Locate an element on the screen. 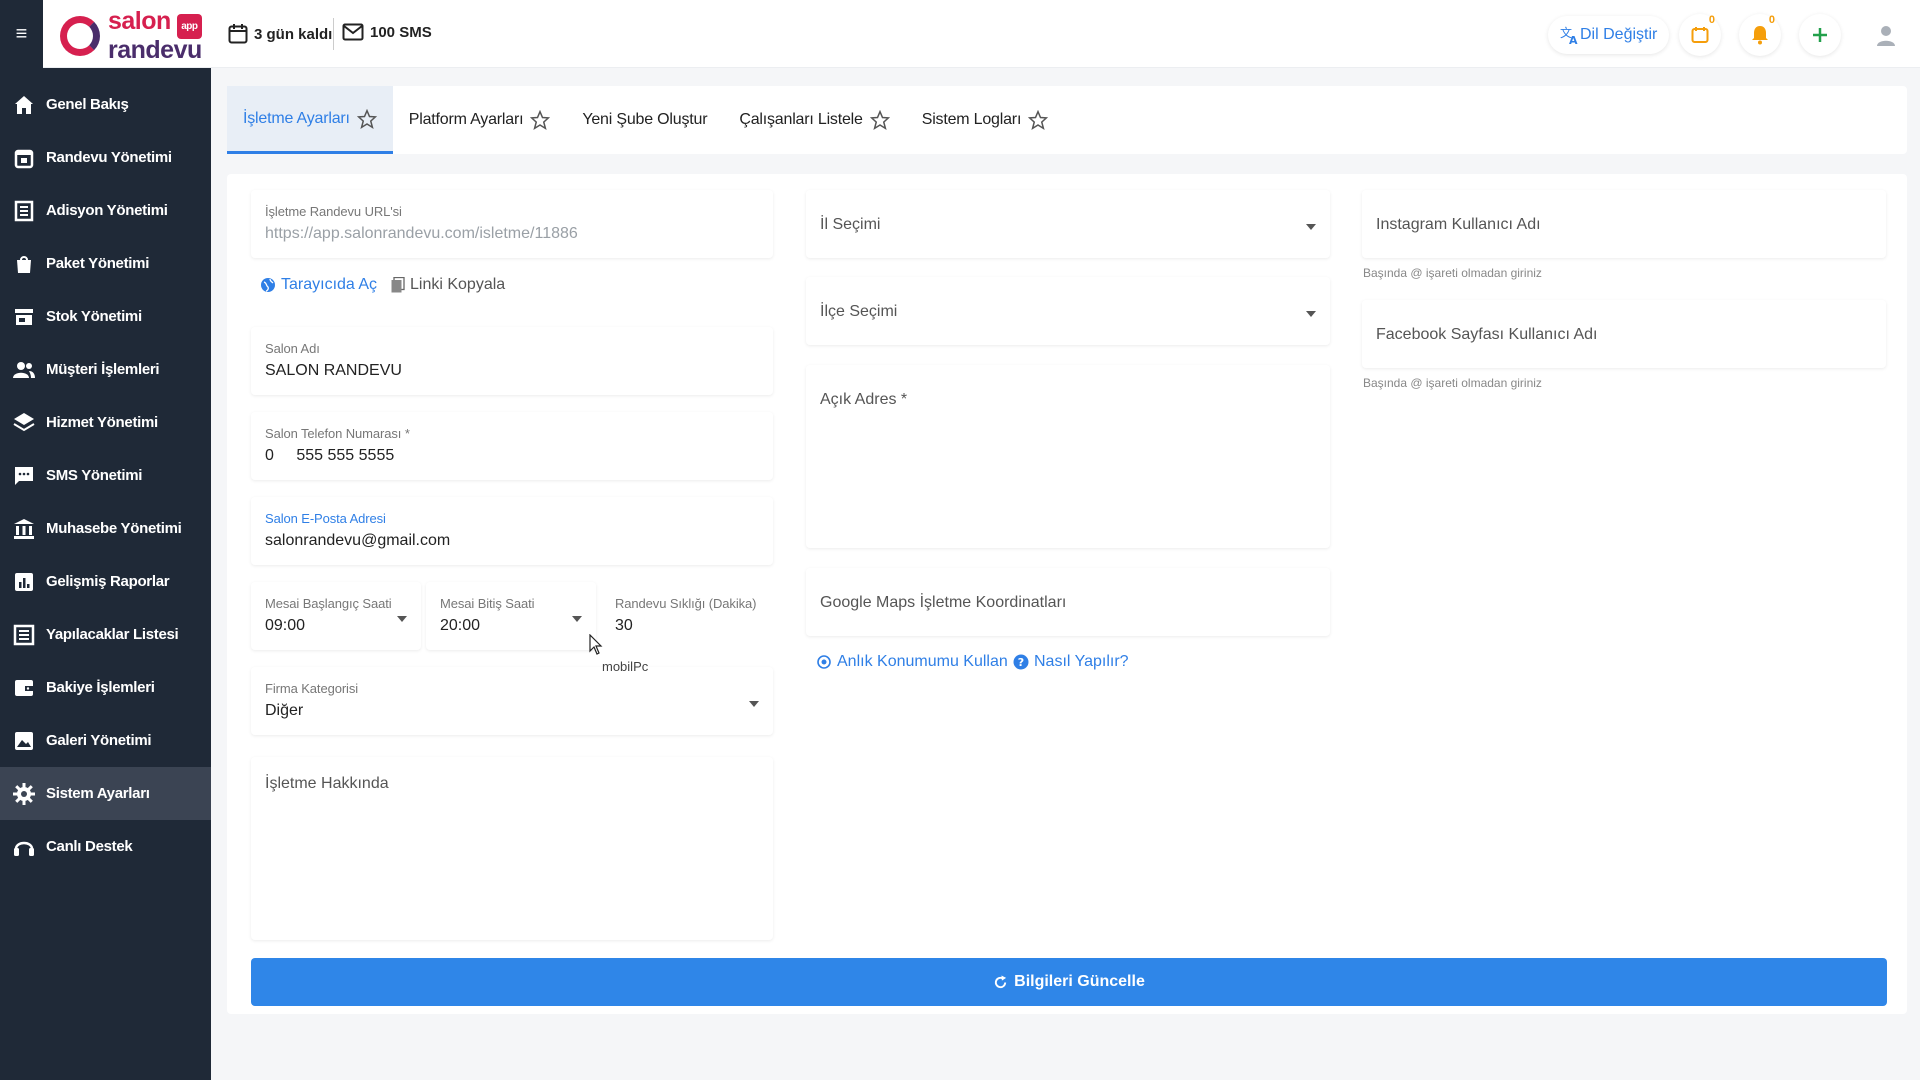 The height and width of the screenshot is (1080, 1920). salon-name-field: Salon Adı SALON RANDEVU is located at coordinates (512, 361).